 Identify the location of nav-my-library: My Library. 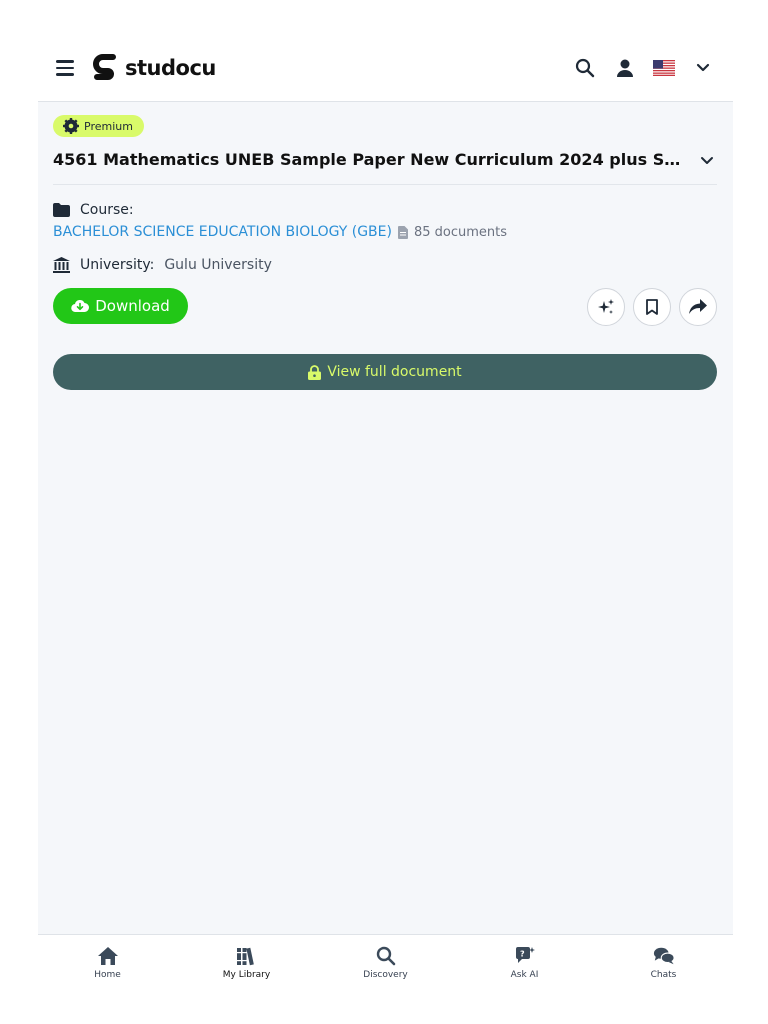
(246, 962).